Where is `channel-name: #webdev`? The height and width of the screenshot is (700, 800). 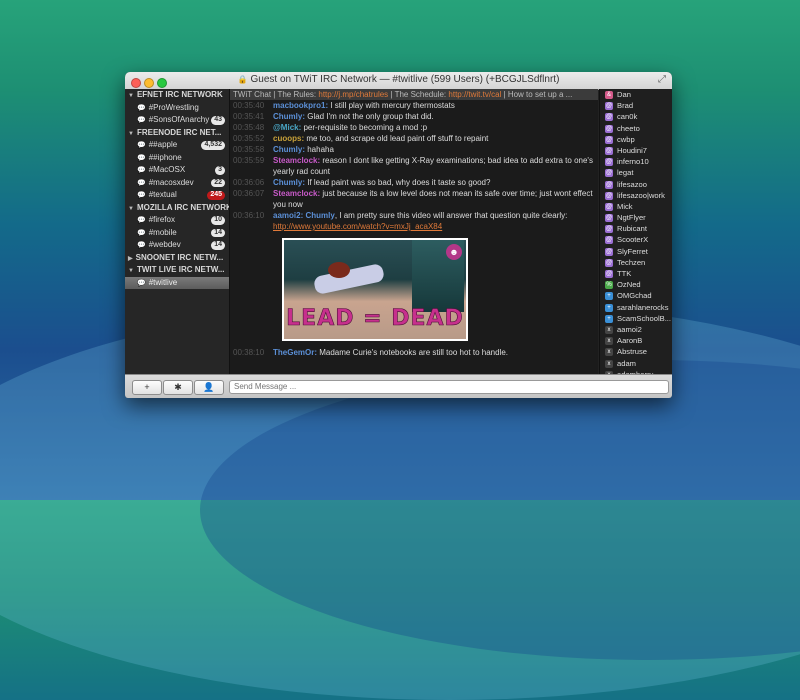
channel-name: #webdev is located at coordinates (164, 244).